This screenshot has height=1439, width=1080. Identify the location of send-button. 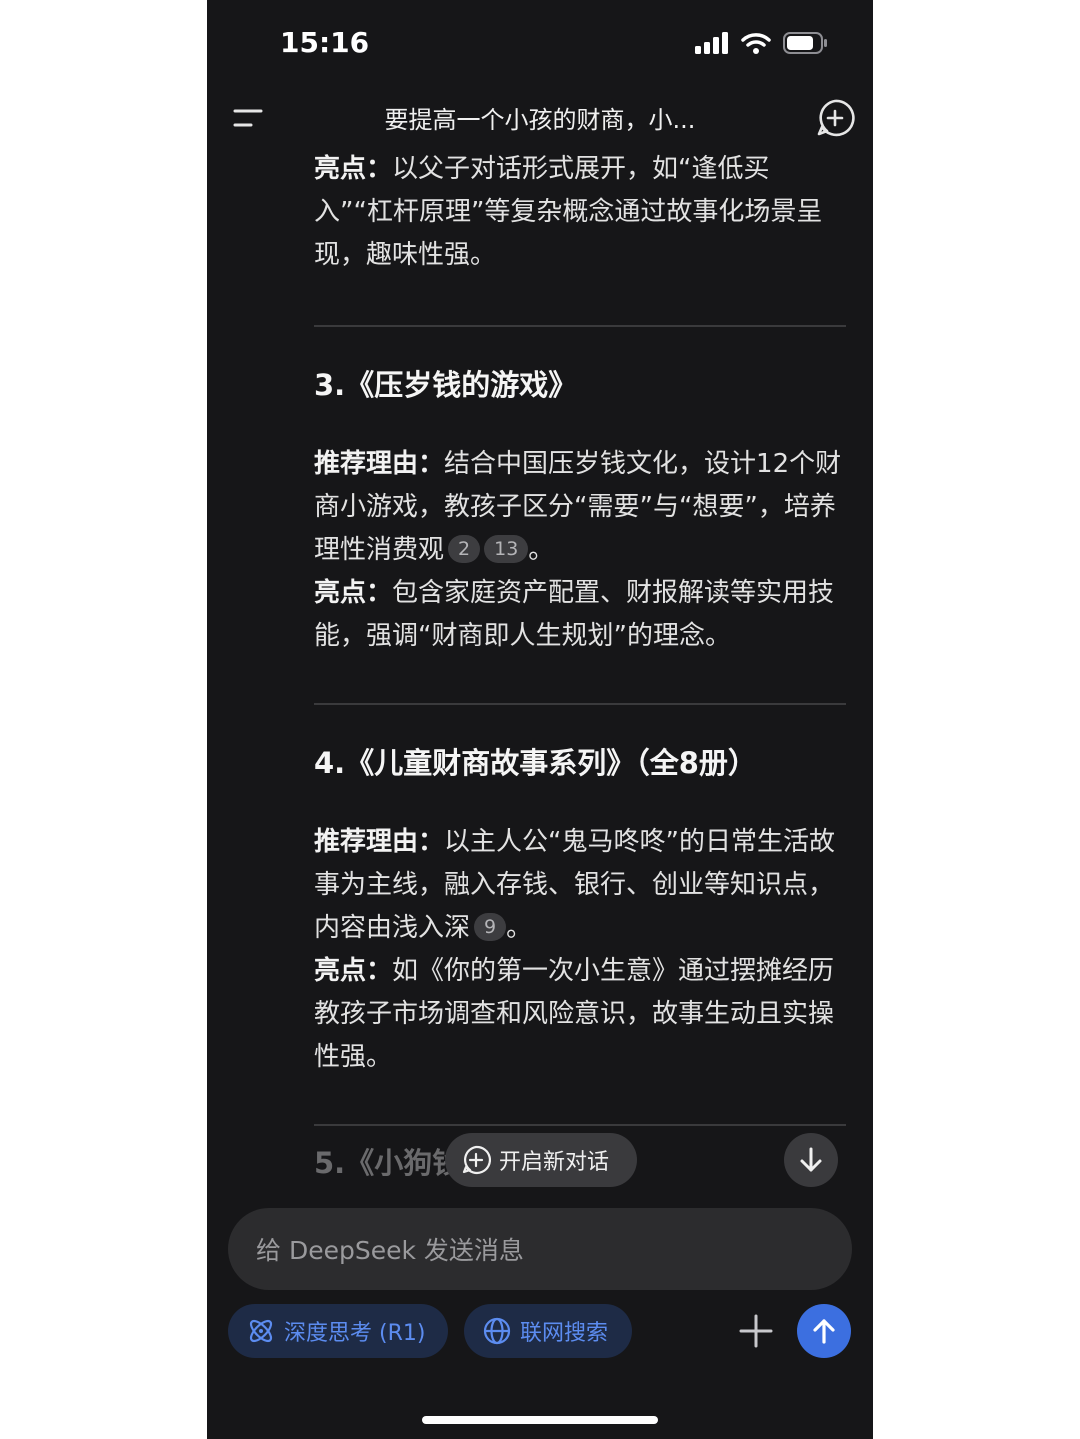
(824, 1331).